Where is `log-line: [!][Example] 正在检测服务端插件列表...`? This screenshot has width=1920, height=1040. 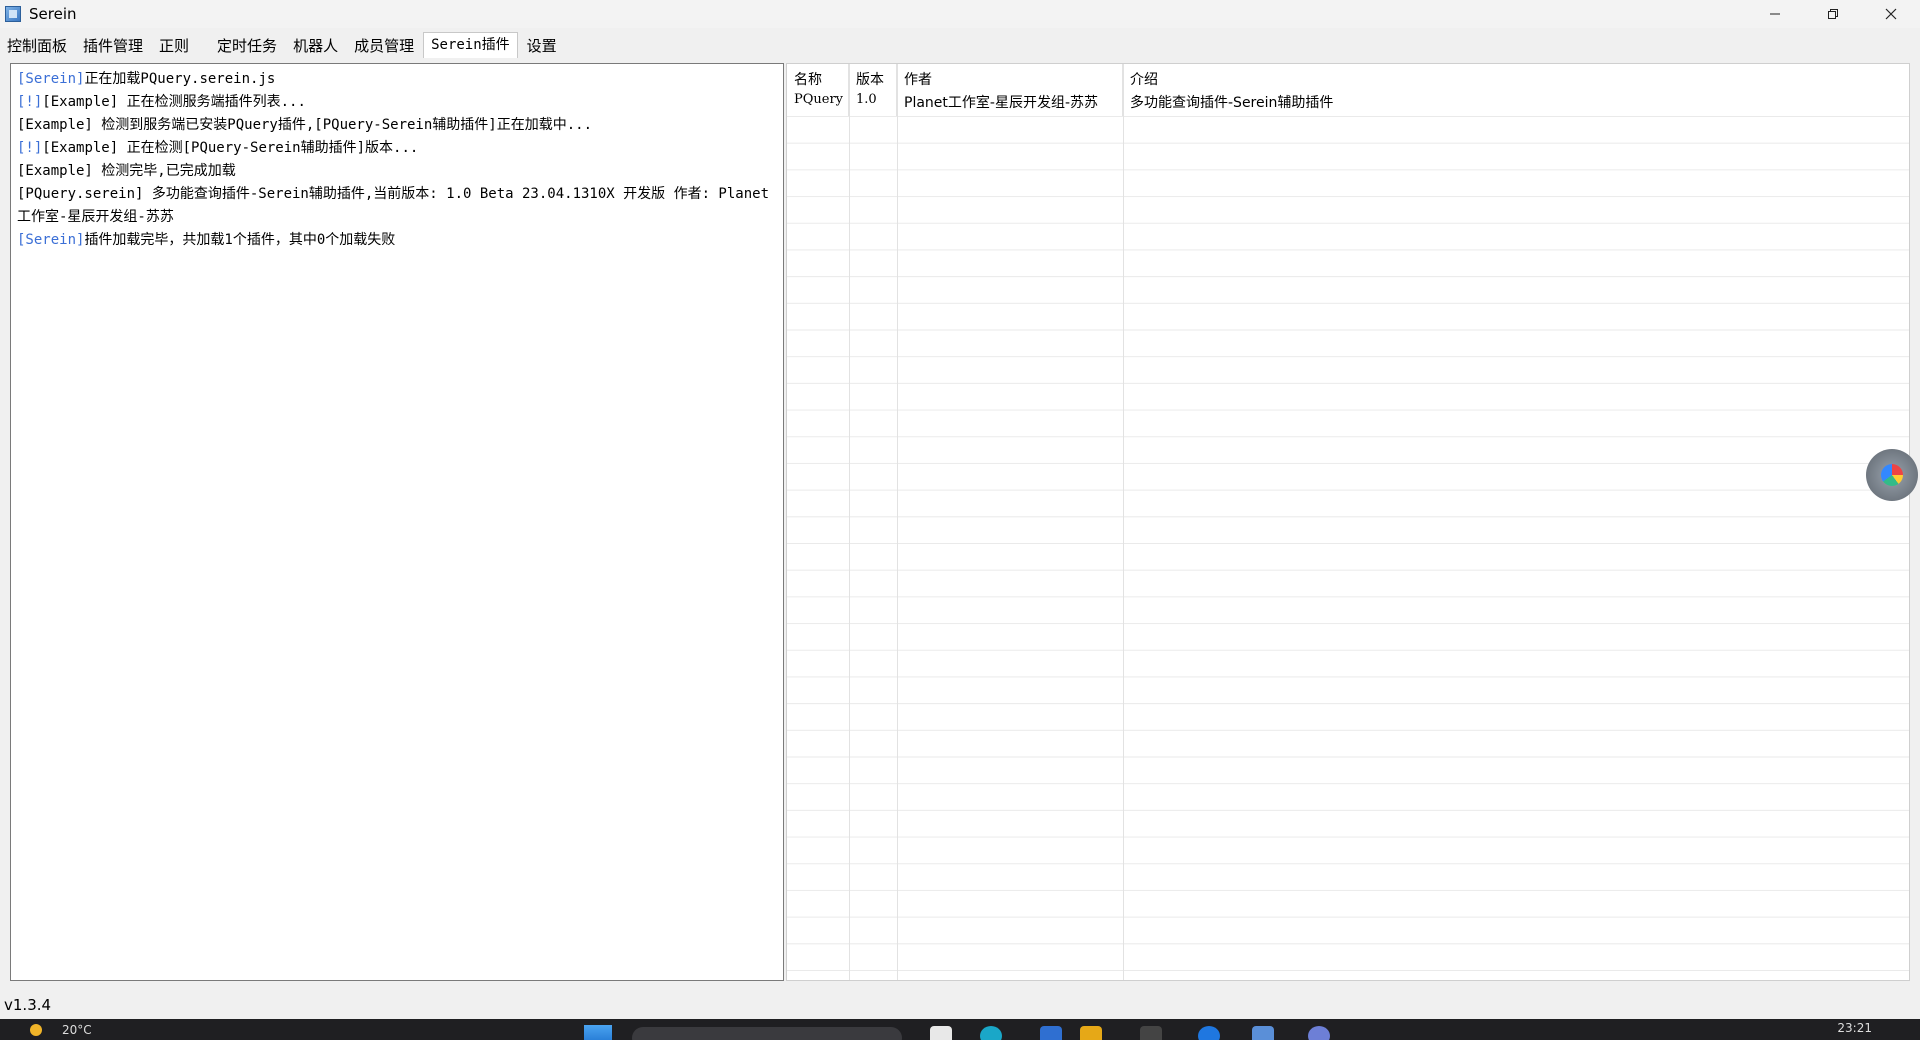 log-line: [!][Example] 正在检测服务端插件列表... is located at coordinates (397, 102).